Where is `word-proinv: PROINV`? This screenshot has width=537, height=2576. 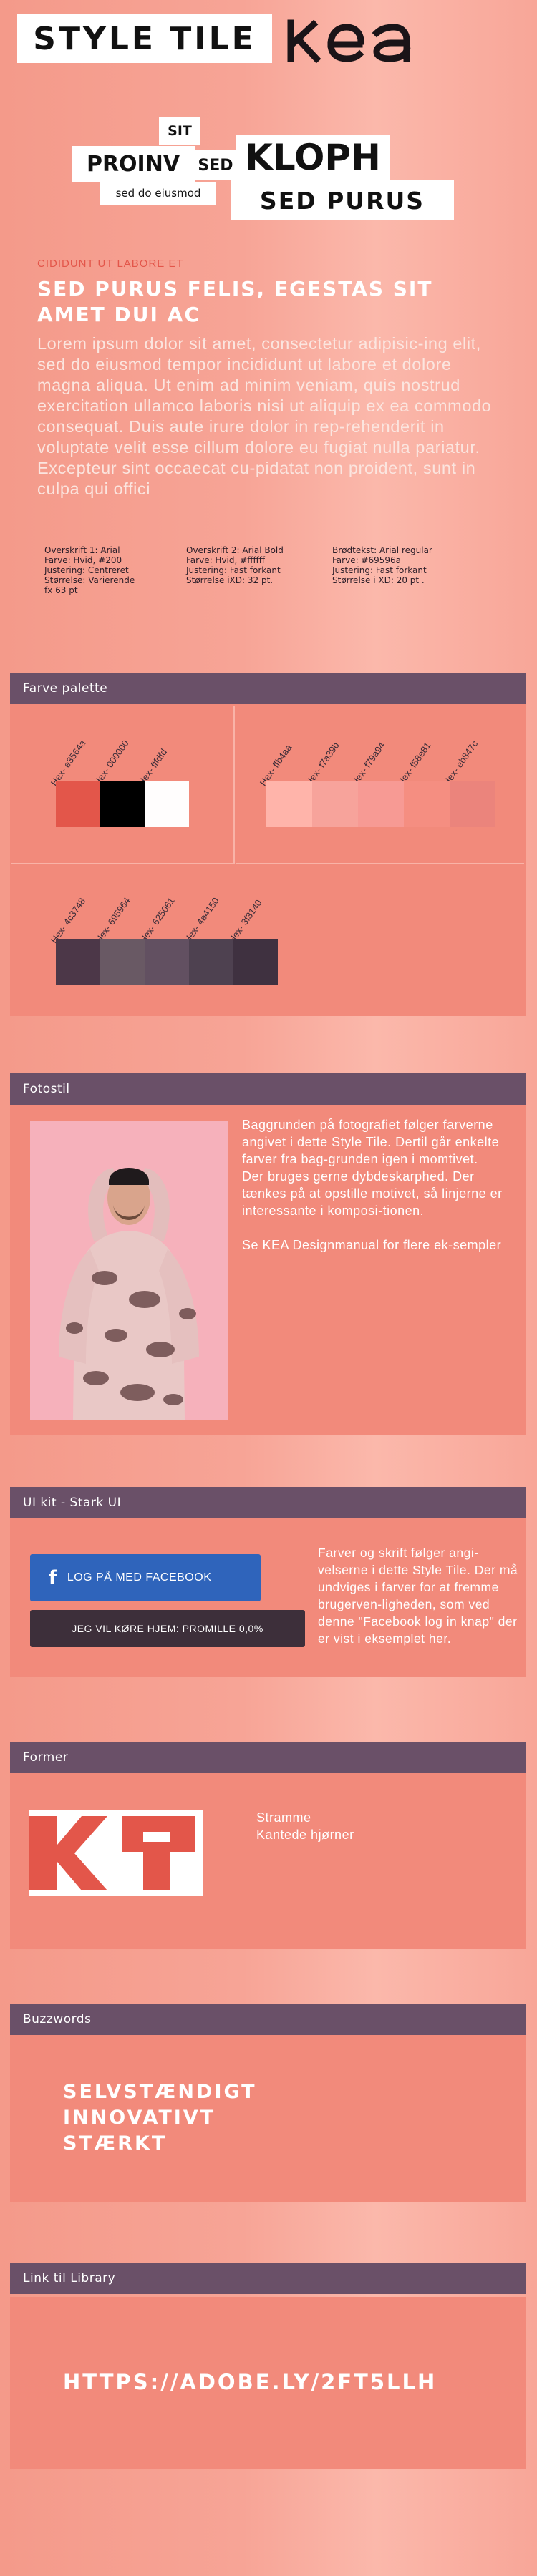
word-proinv: PROINV is located at coordinates (133, 164).